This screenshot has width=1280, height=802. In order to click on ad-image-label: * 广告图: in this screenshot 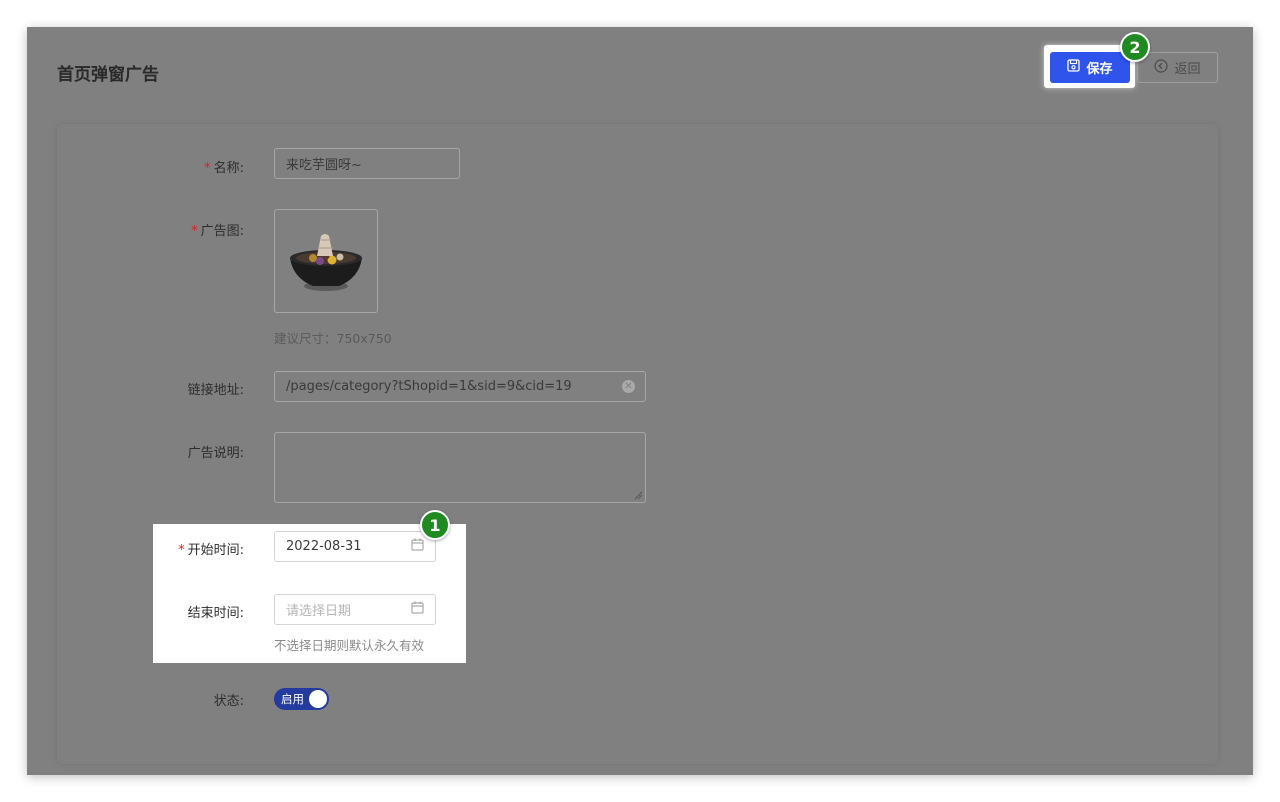, I will do `click(217, 231)`.